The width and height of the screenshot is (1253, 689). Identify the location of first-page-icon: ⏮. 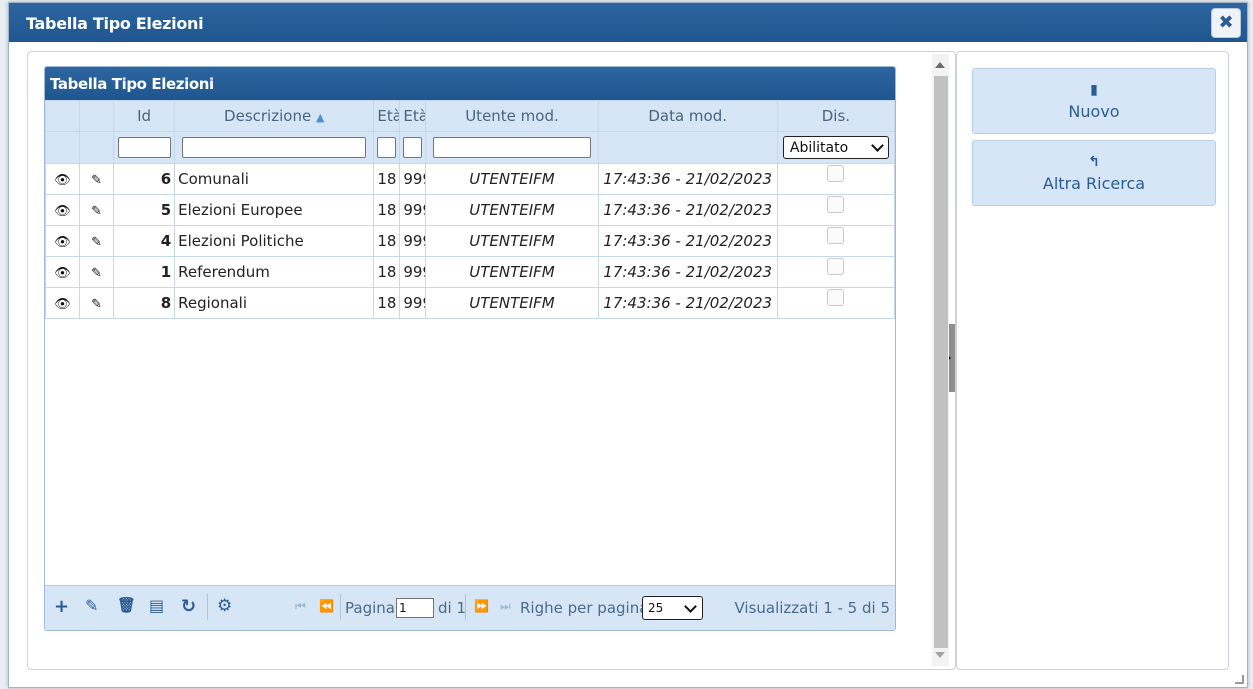
(300, 606).